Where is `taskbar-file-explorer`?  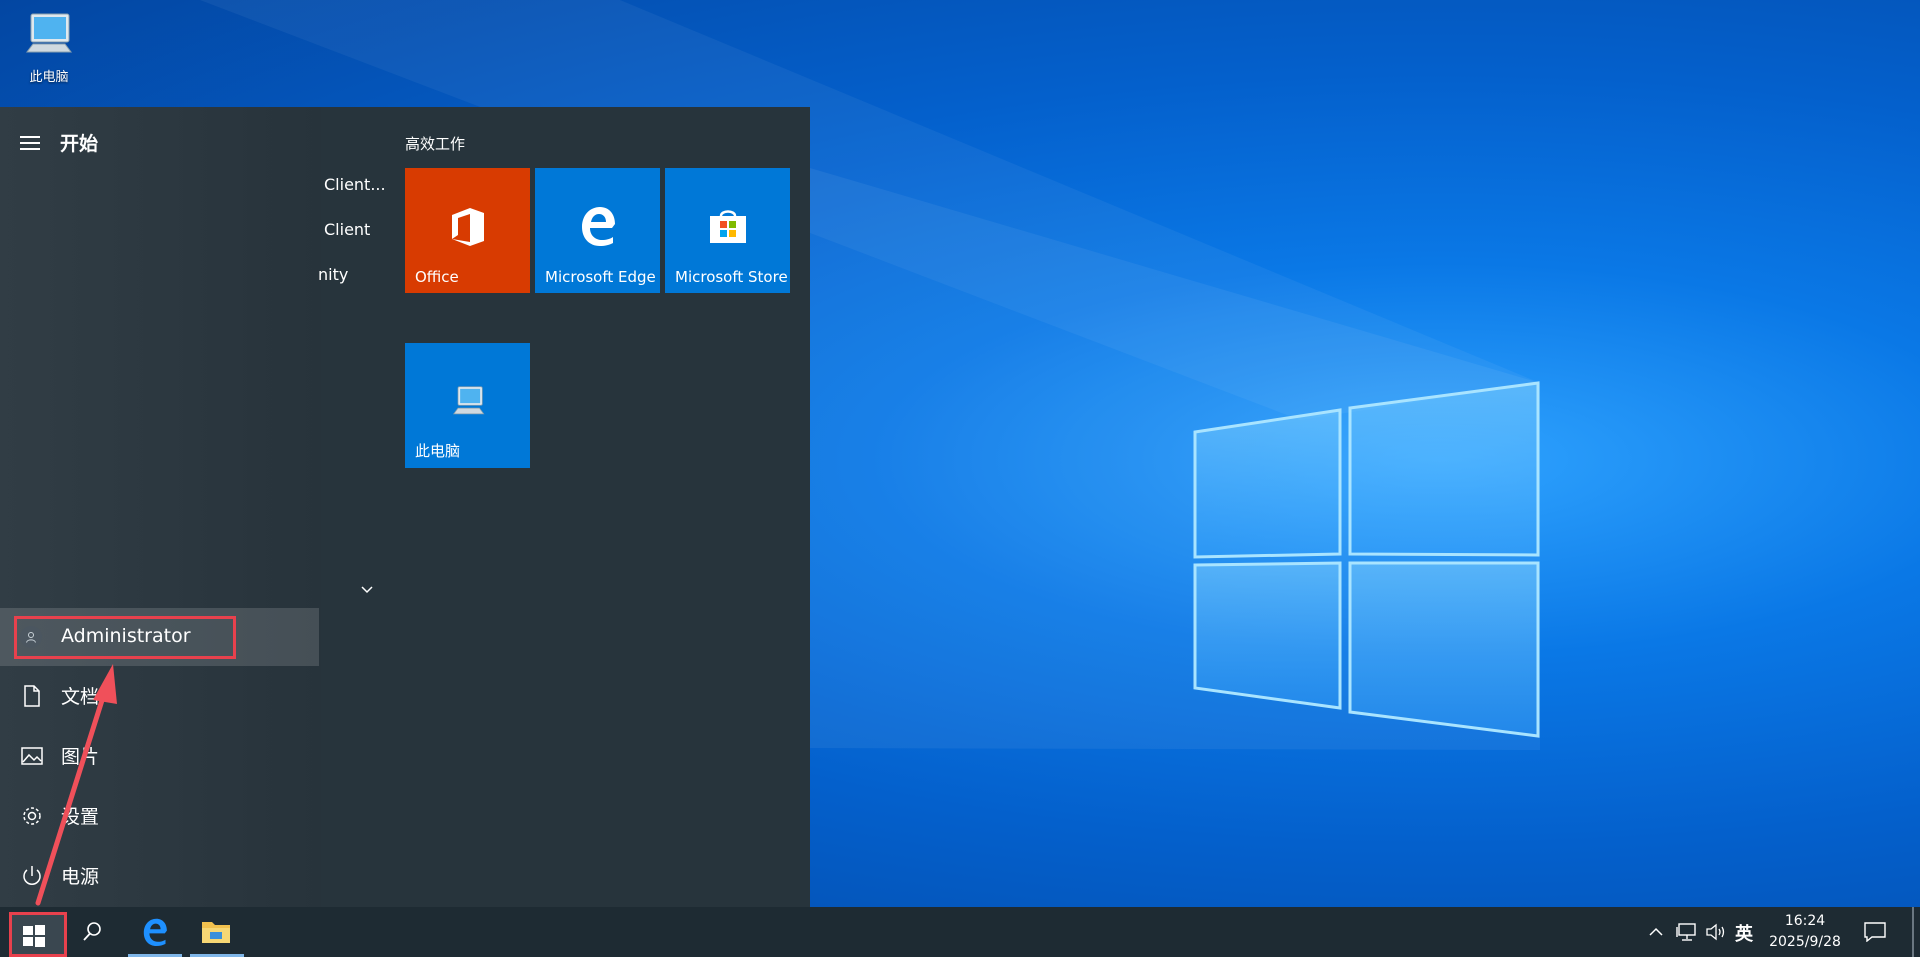
taskbar-file-explorer is located at coordinates (217, 932).